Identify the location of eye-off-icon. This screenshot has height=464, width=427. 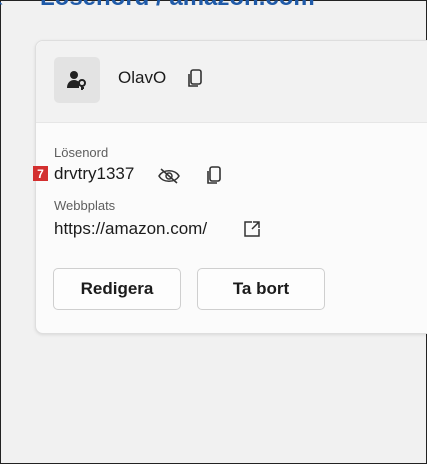
(169, 176).